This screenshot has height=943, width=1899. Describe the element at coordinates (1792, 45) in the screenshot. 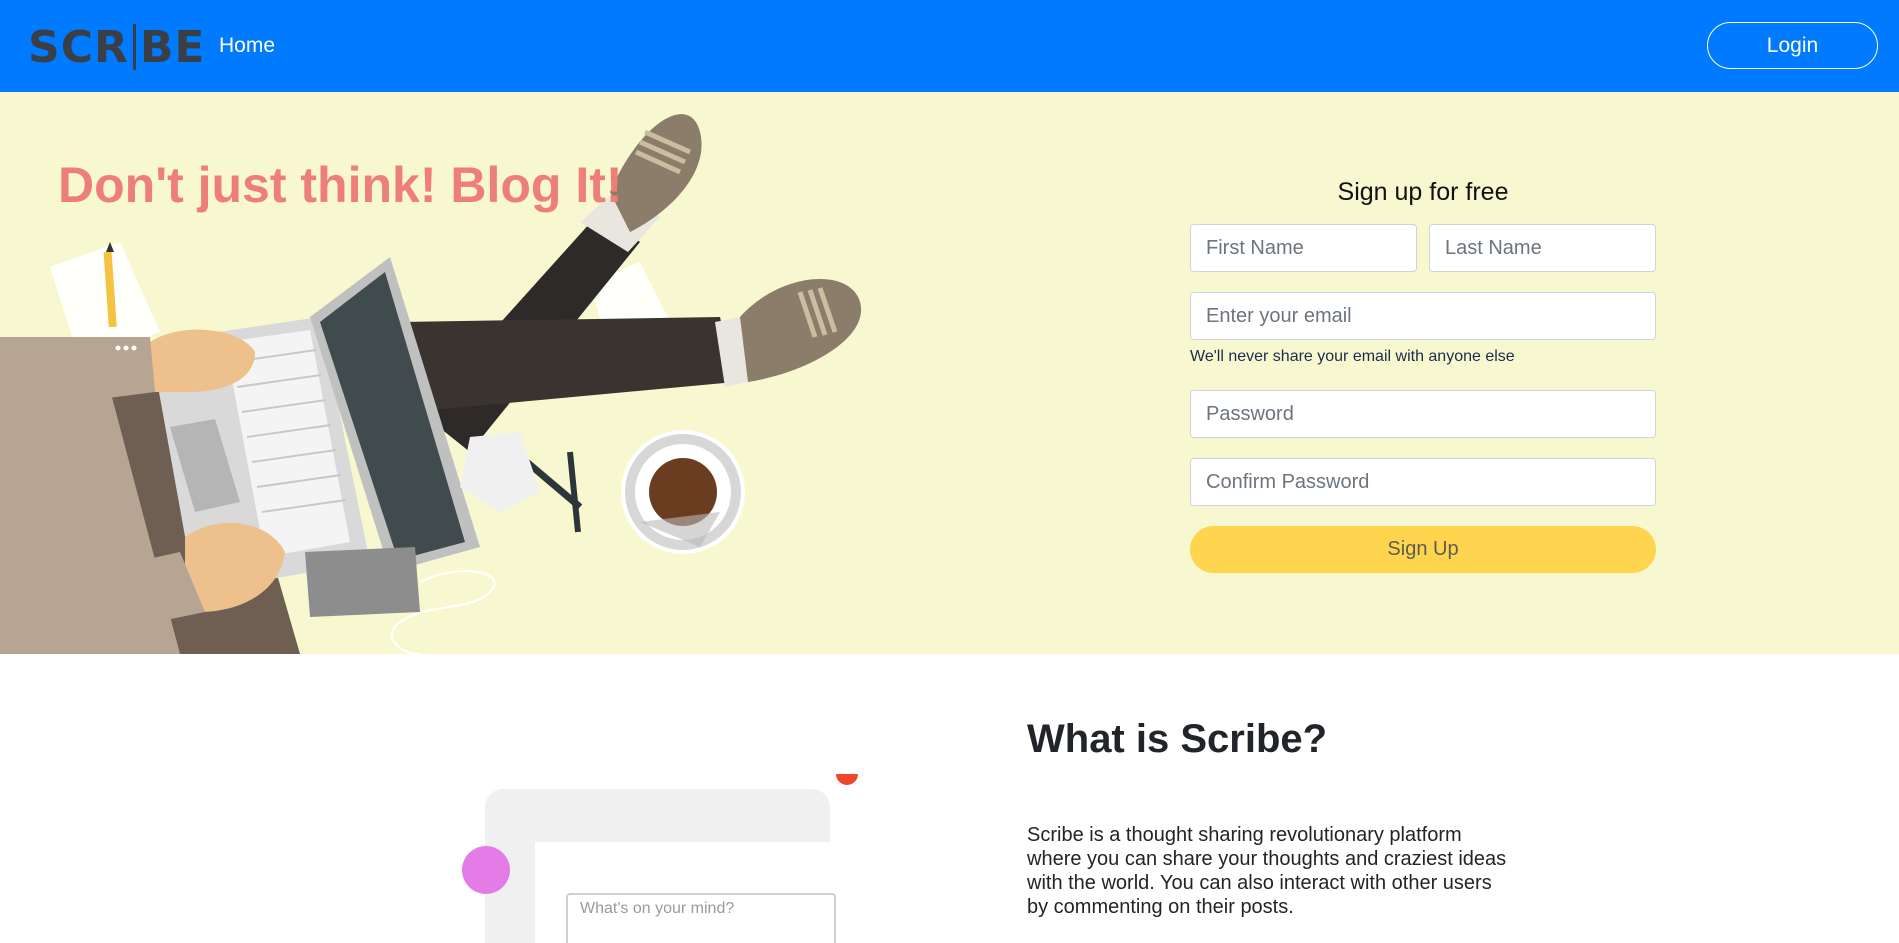

I see `login-button: Login` at that location.